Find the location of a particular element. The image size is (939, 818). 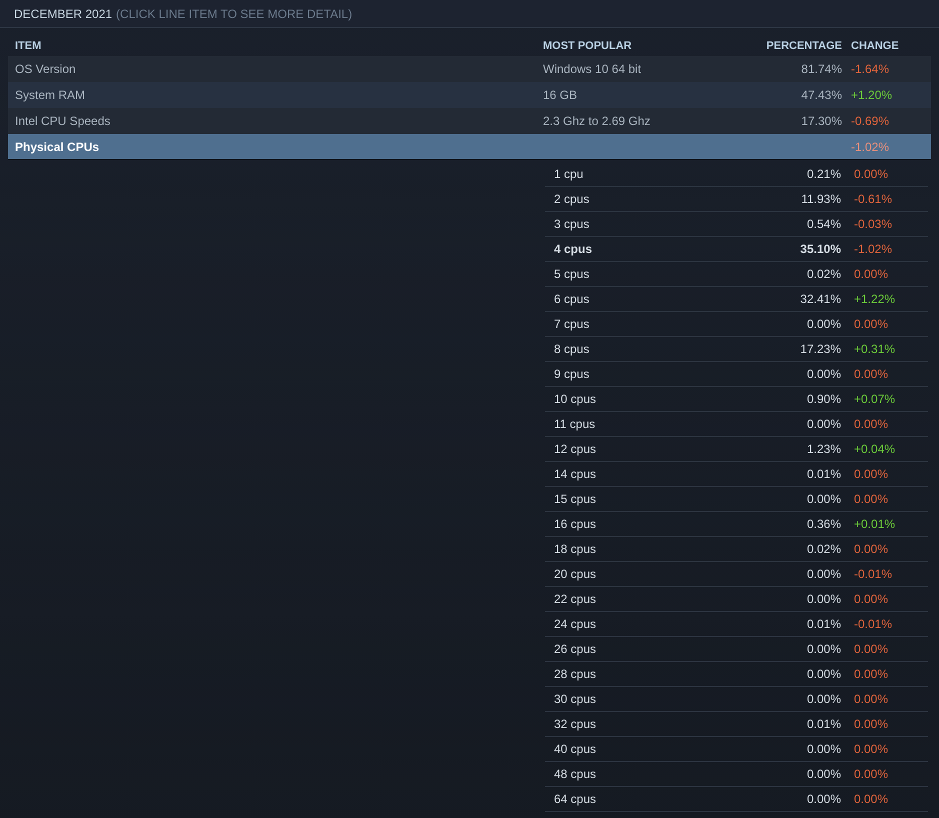

cpu-count-cell-text: 64 cpus is located at coordinates (575, 799).